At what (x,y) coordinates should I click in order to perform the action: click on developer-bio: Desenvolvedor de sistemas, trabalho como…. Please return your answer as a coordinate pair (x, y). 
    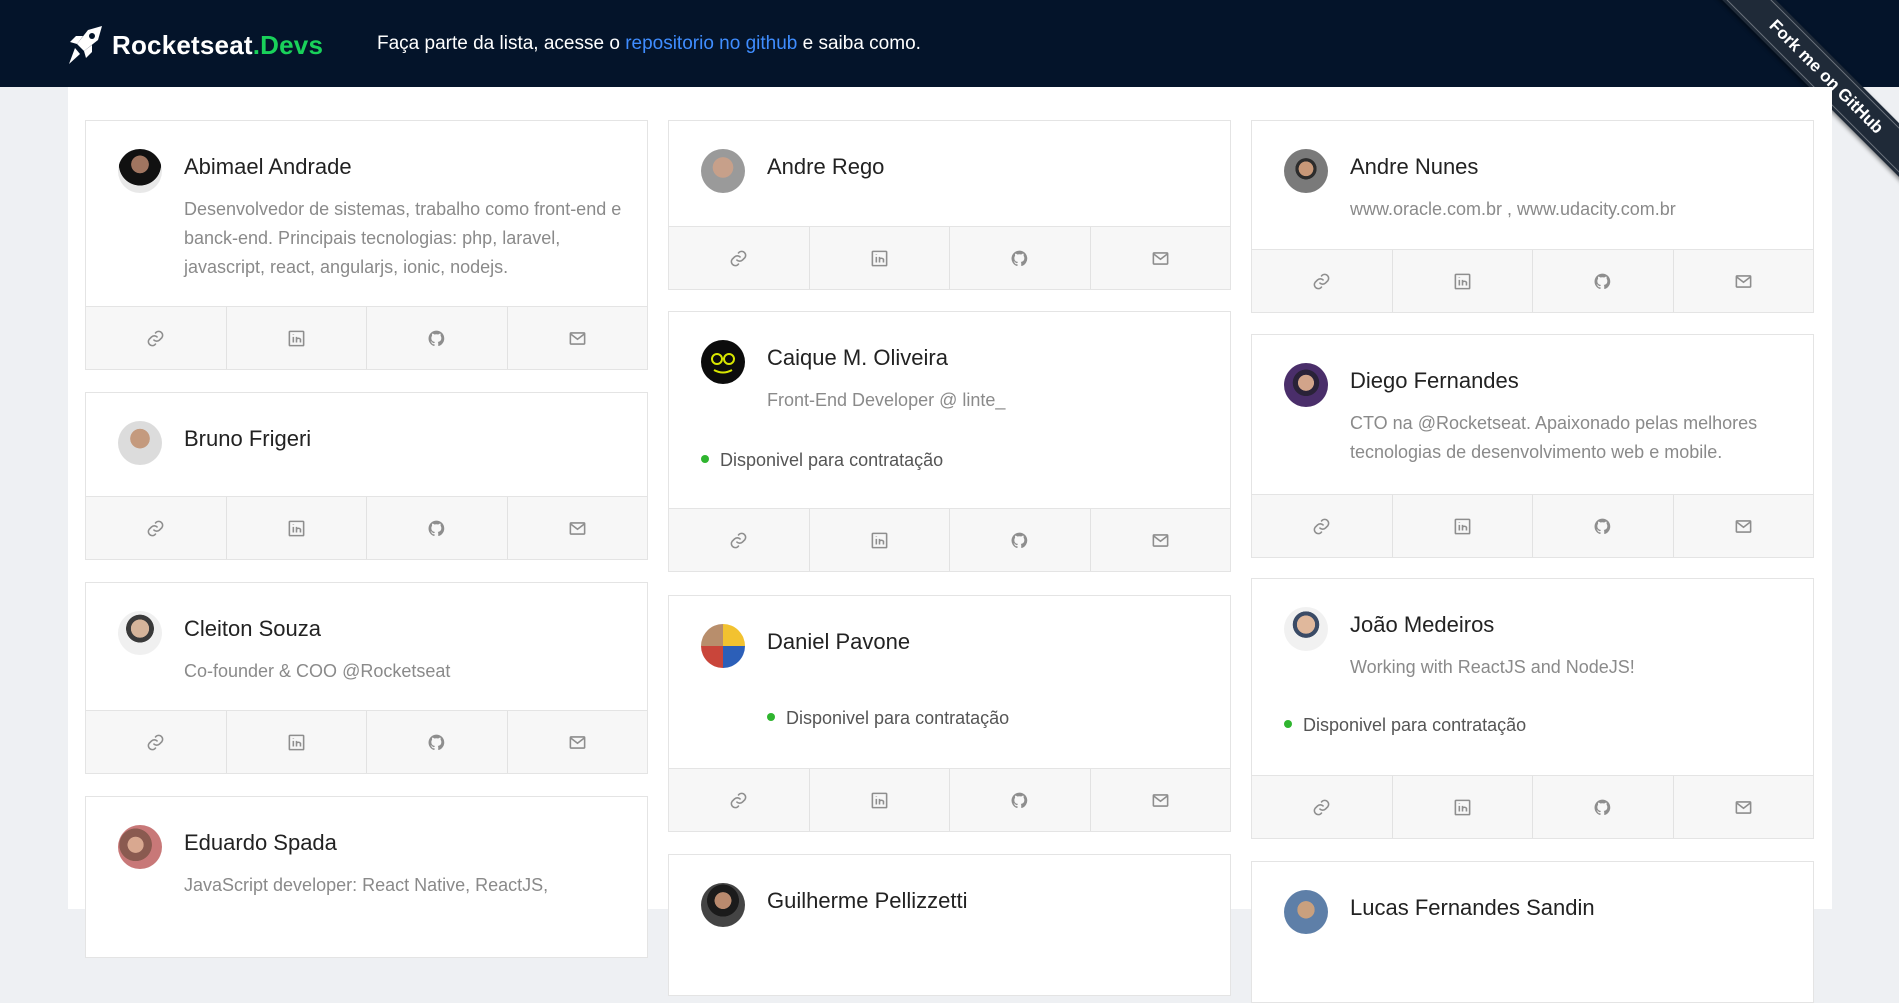
    Looking at the image, I should click on (403, 238).